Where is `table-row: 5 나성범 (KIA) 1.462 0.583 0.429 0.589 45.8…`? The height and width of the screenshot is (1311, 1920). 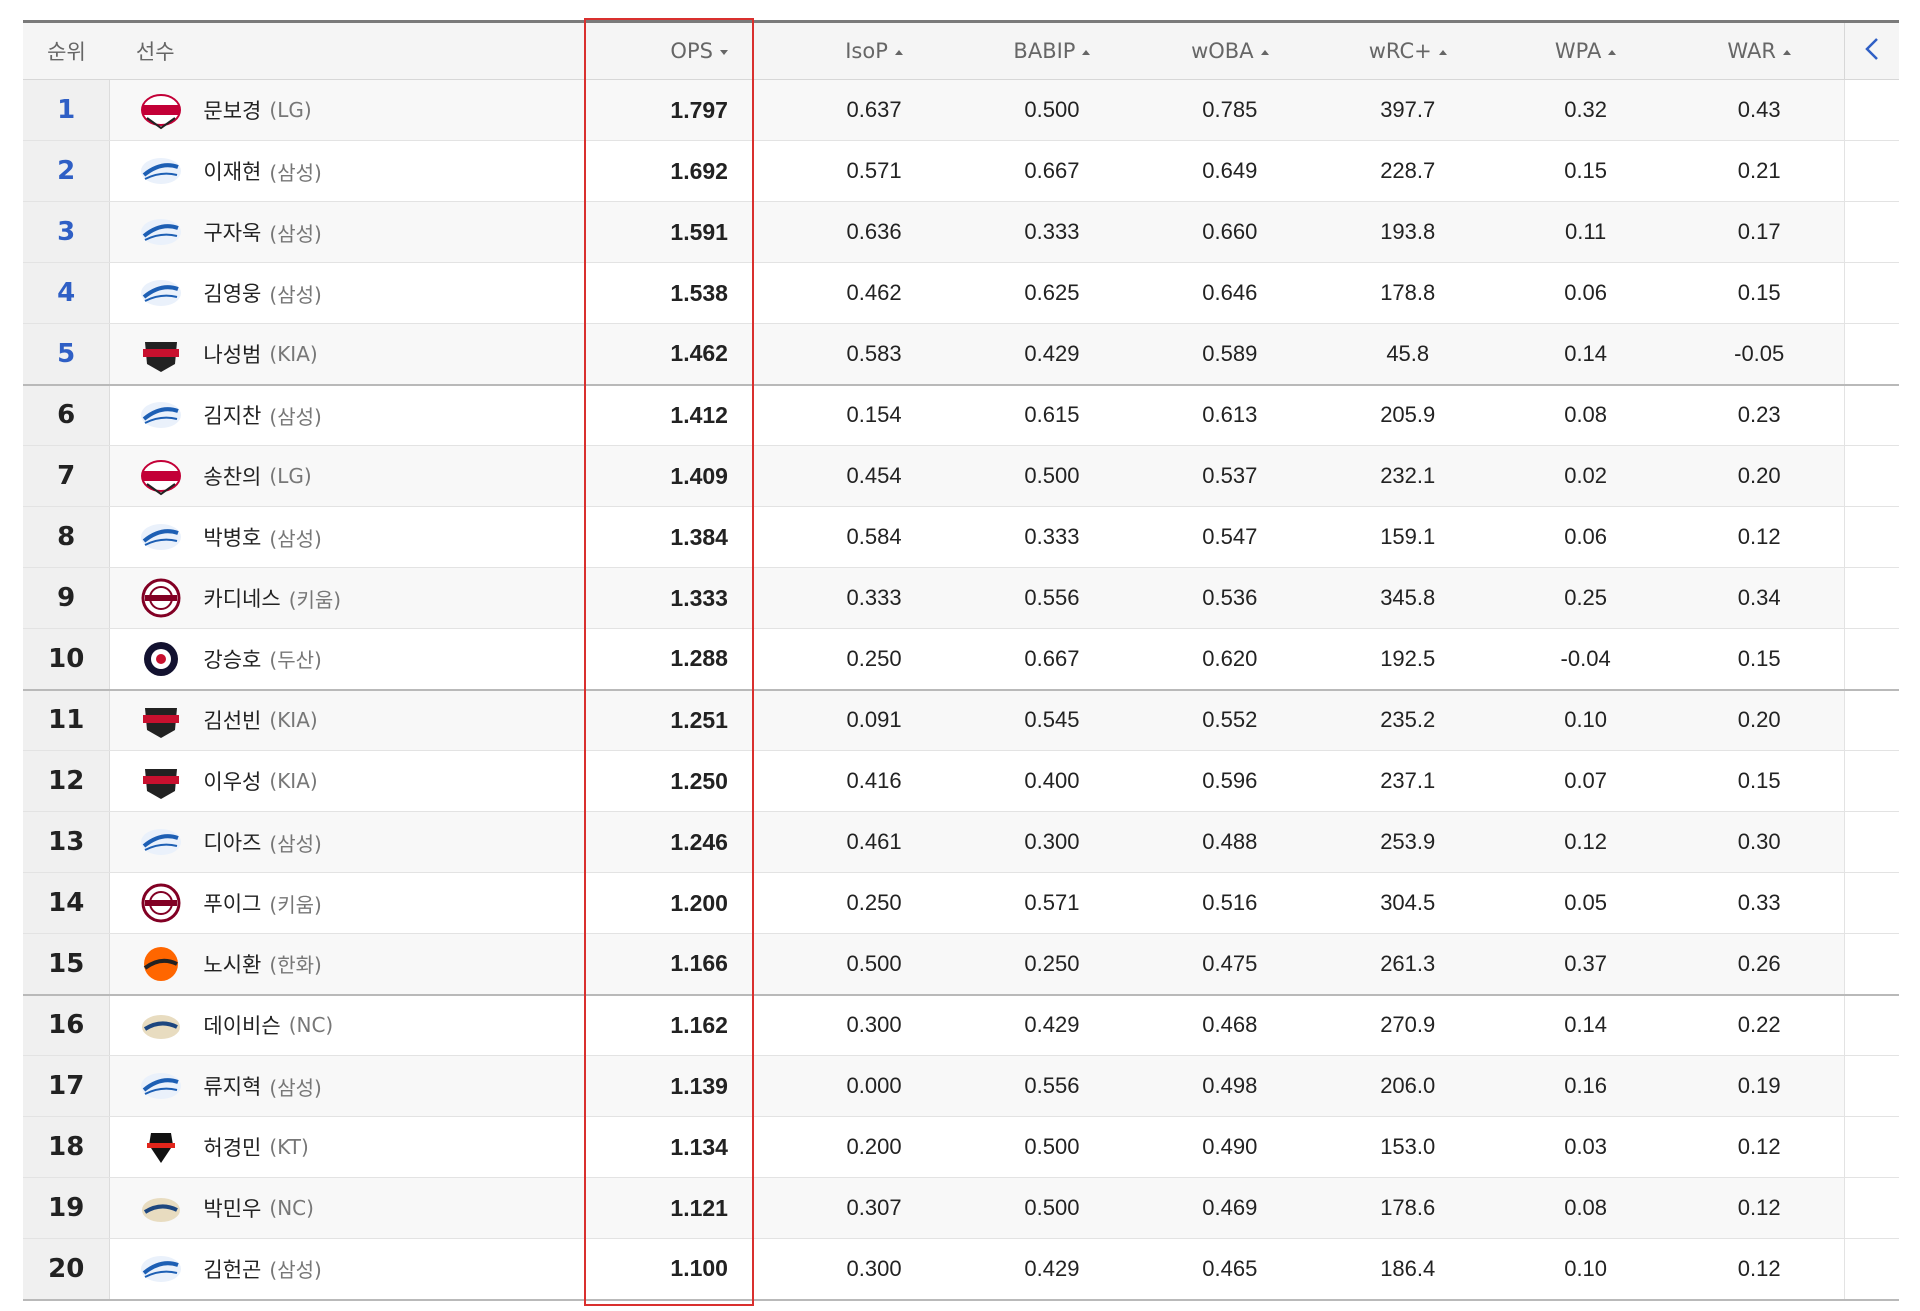 table-row: 5 나성범 (KIA) 1.462 0.583 0.429 0.589 45.8… is located at coordinates (961, 354).